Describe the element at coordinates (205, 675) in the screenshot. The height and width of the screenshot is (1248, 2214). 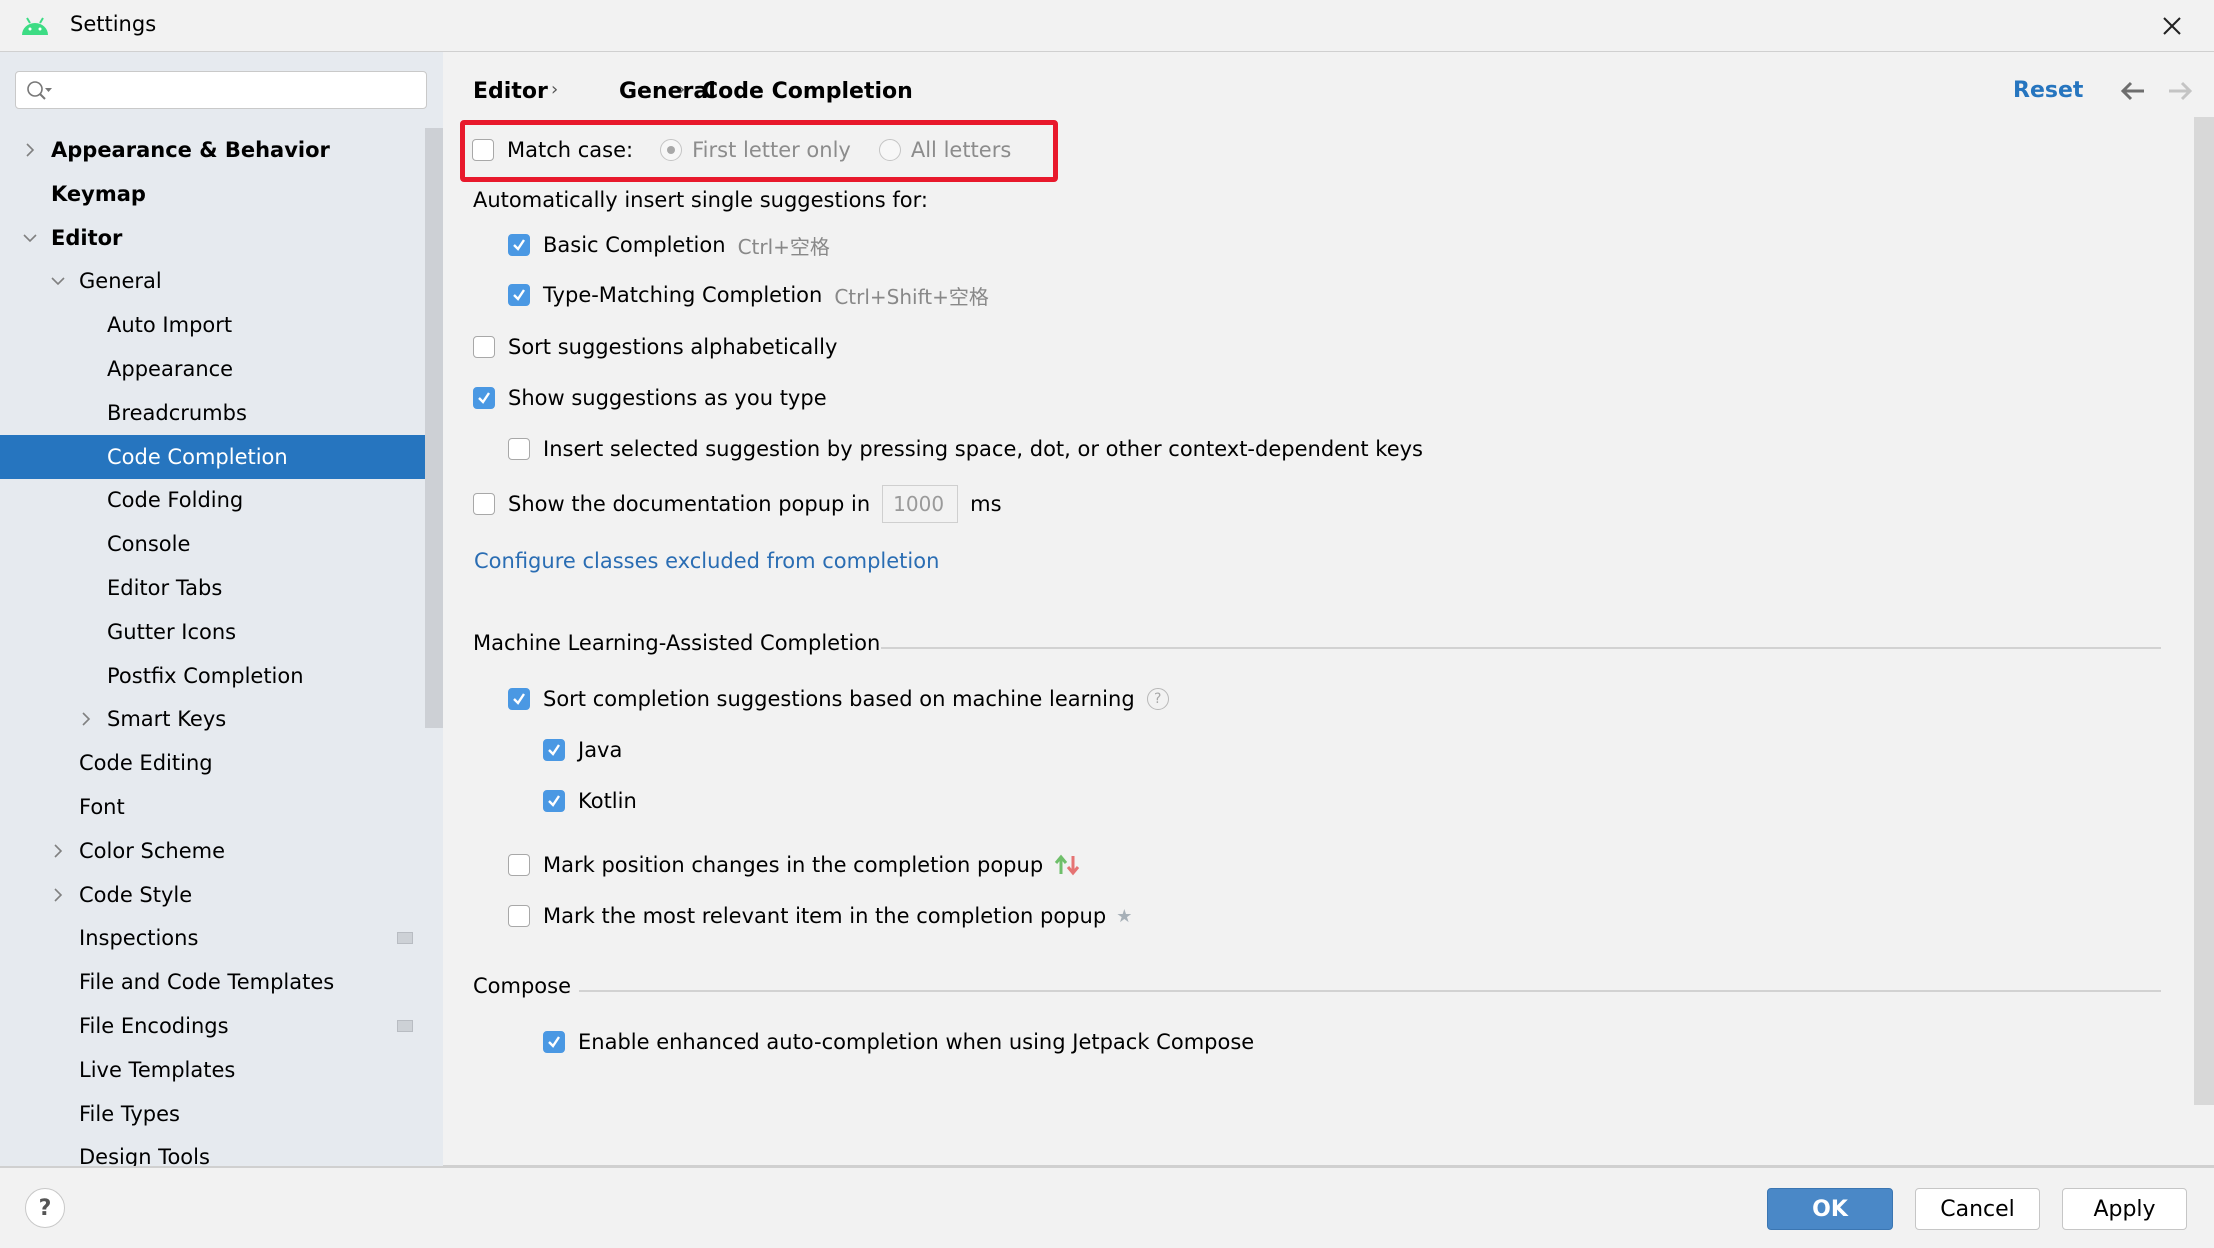
I see `sidebar-item-label: Postfix Completion` at that location.